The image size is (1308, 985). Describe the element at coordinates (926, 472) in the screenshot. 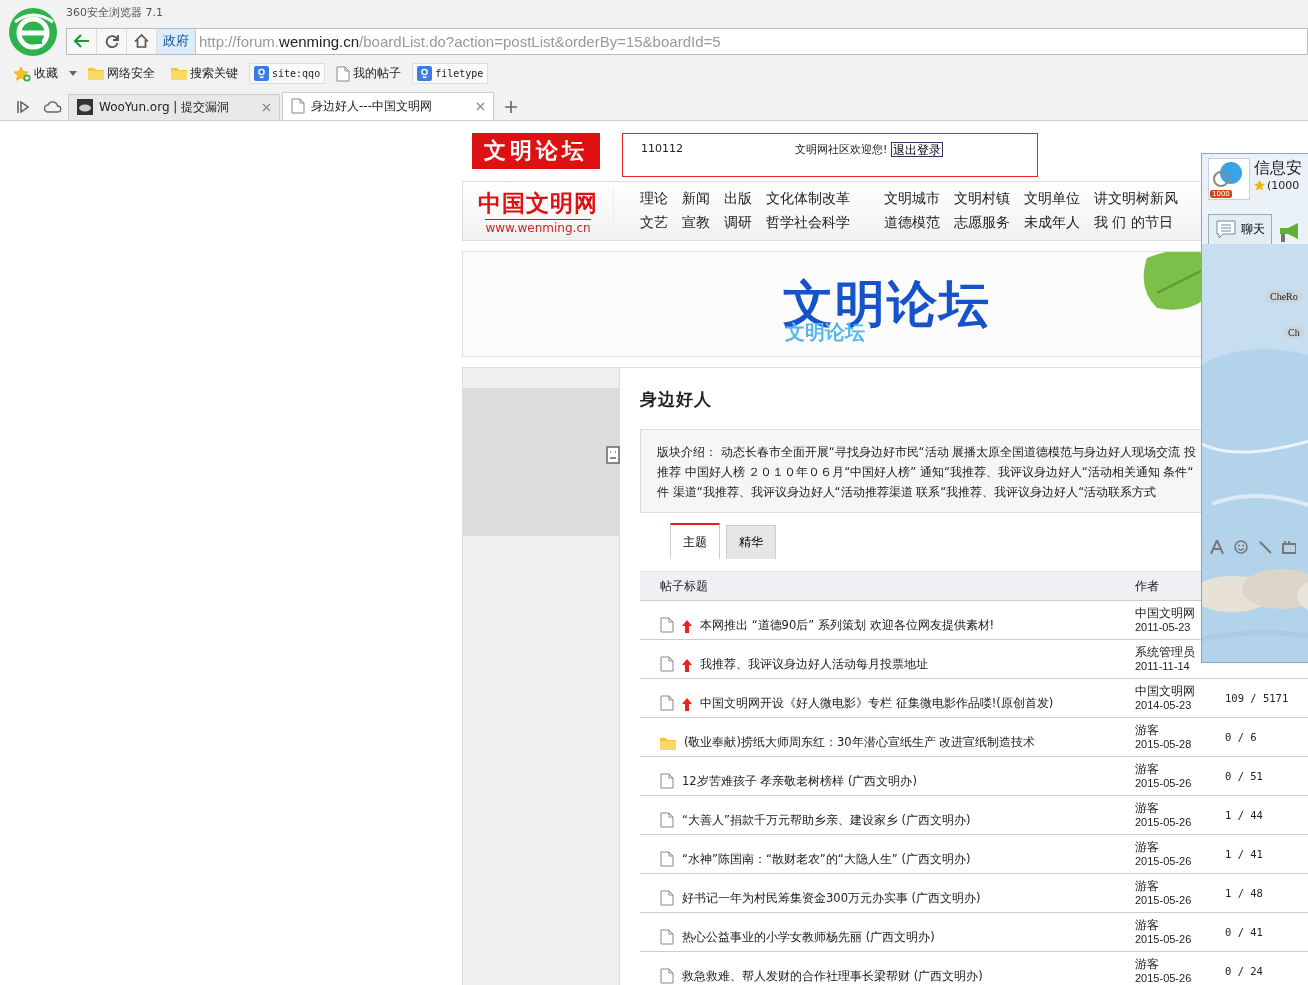

I see `board-intro-text: 推荐 中国好人榜 ２０１０年０６月“中国好人榜” 通知“我推荐、我评议身边好人“活动相关通知 条件“` at that location.